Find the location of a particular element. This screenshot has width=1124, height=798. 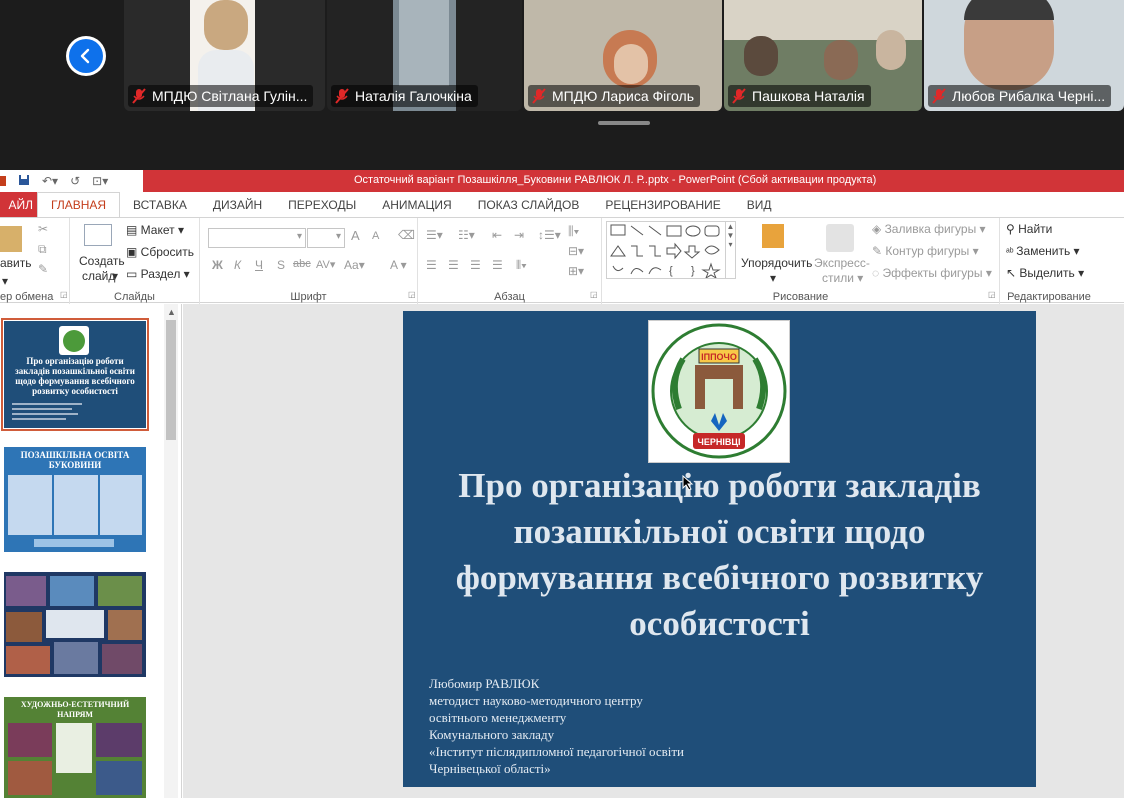

slide-thumbnail: ПОЗАШКІЛЬНА ОСВІТА БУКОВИНИ is located at coordinates (75, 499).